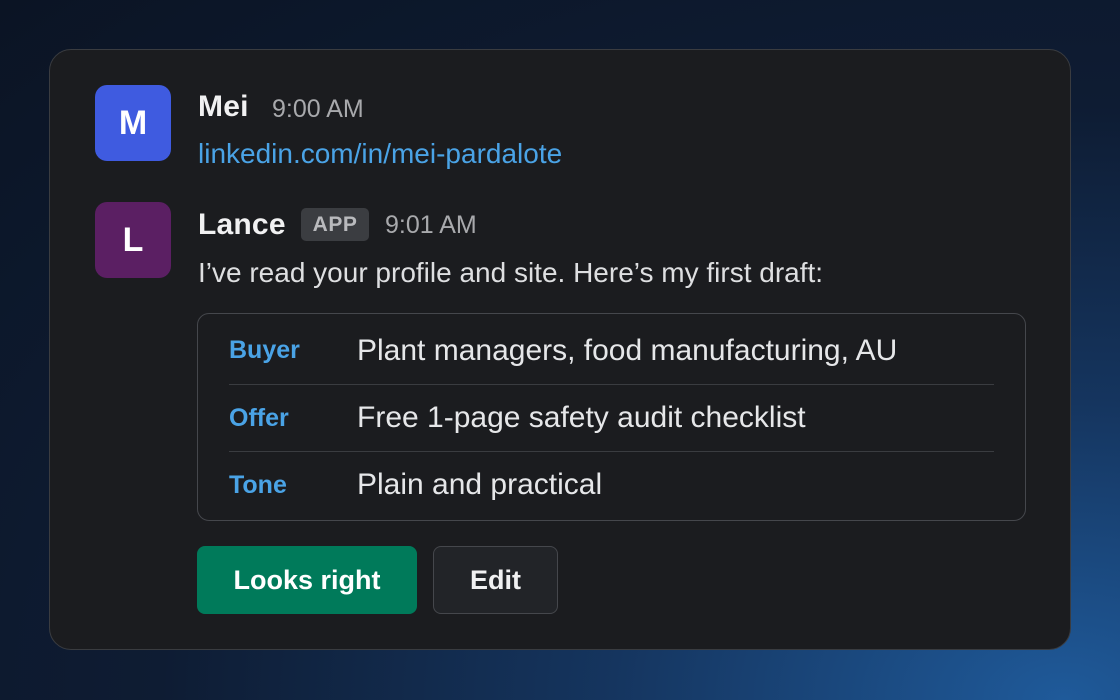 This screenshot has width=1120, height=700. Describe the element at coordinates (133, 240) in the screenshot. I see `avatar-lance: L` at that location.